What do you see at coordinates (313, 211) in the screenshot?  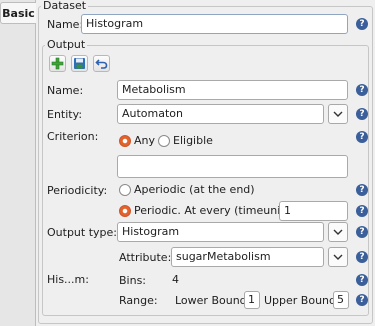 I see `period-input: 1` at bounding box center [313, 211].